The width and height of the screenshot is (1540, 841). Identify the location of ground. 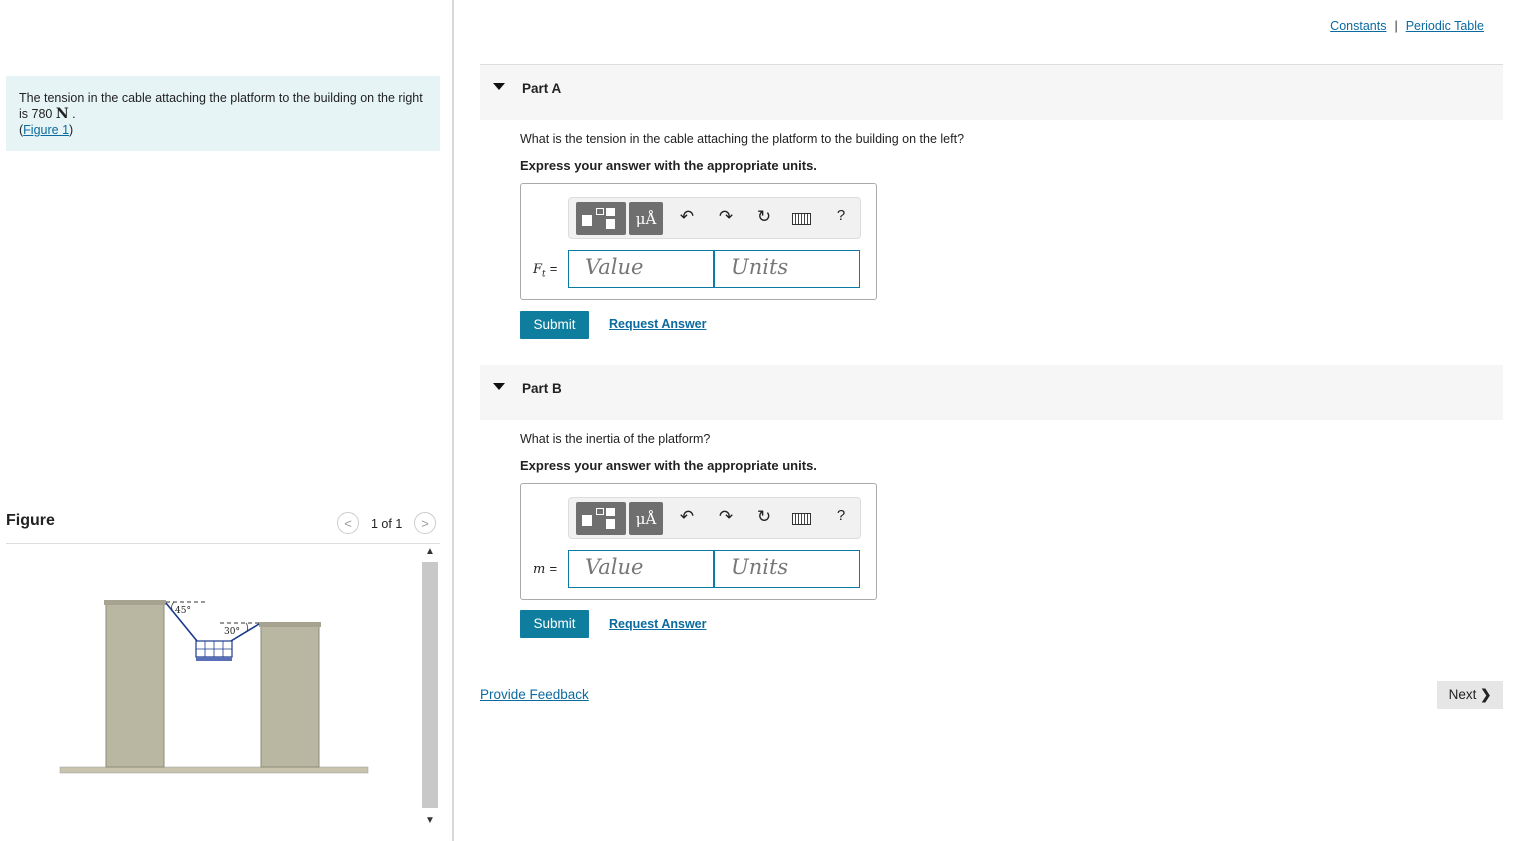
(214, 770).